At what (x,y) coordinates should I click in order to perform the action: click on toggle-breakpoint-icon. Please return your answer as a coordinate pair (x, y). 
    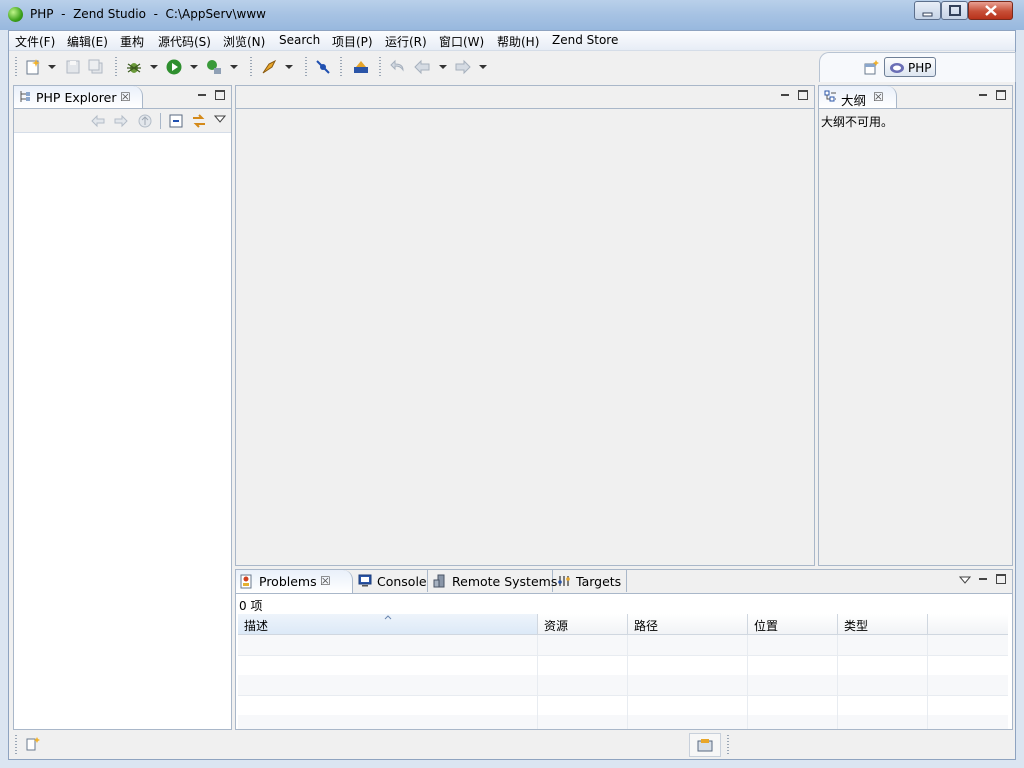
    Looking at the image, I should click on (323, 67).